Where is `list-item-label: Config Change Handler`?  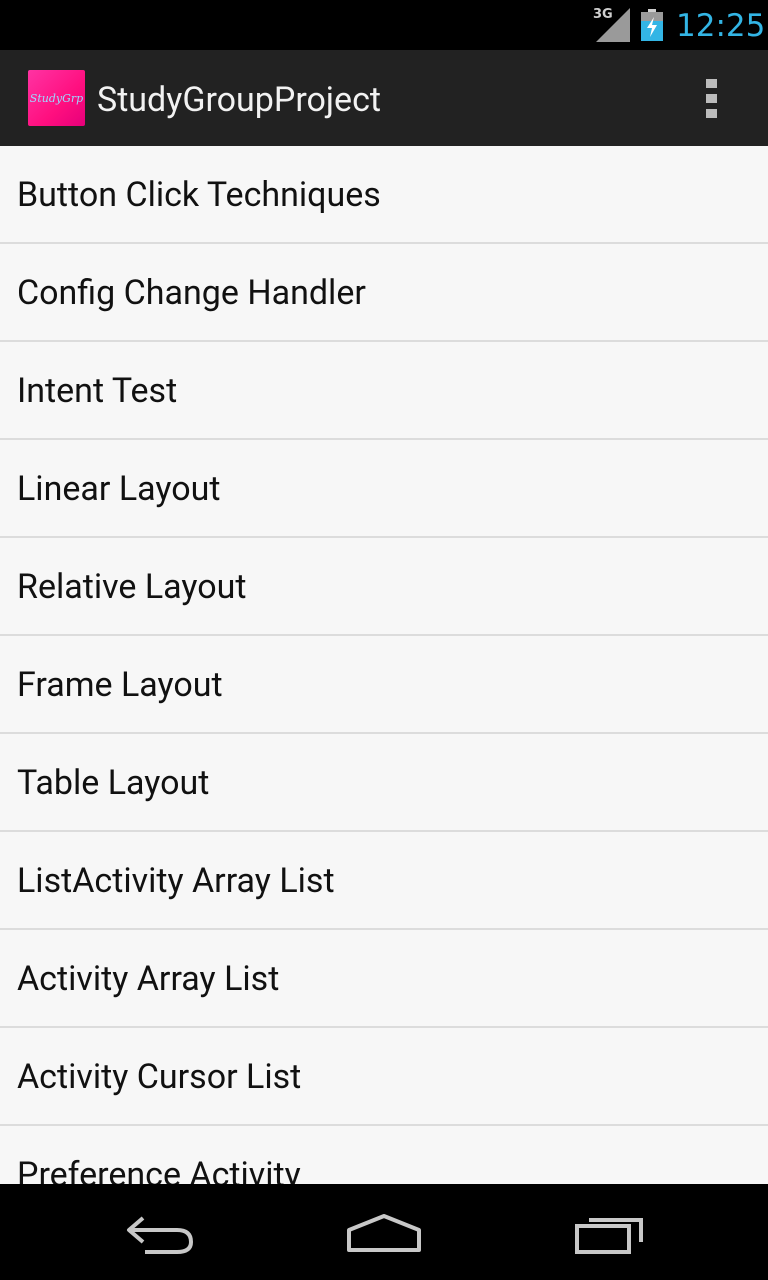
list-item-label: Config Change Handler is located at coordinates (191, 293).